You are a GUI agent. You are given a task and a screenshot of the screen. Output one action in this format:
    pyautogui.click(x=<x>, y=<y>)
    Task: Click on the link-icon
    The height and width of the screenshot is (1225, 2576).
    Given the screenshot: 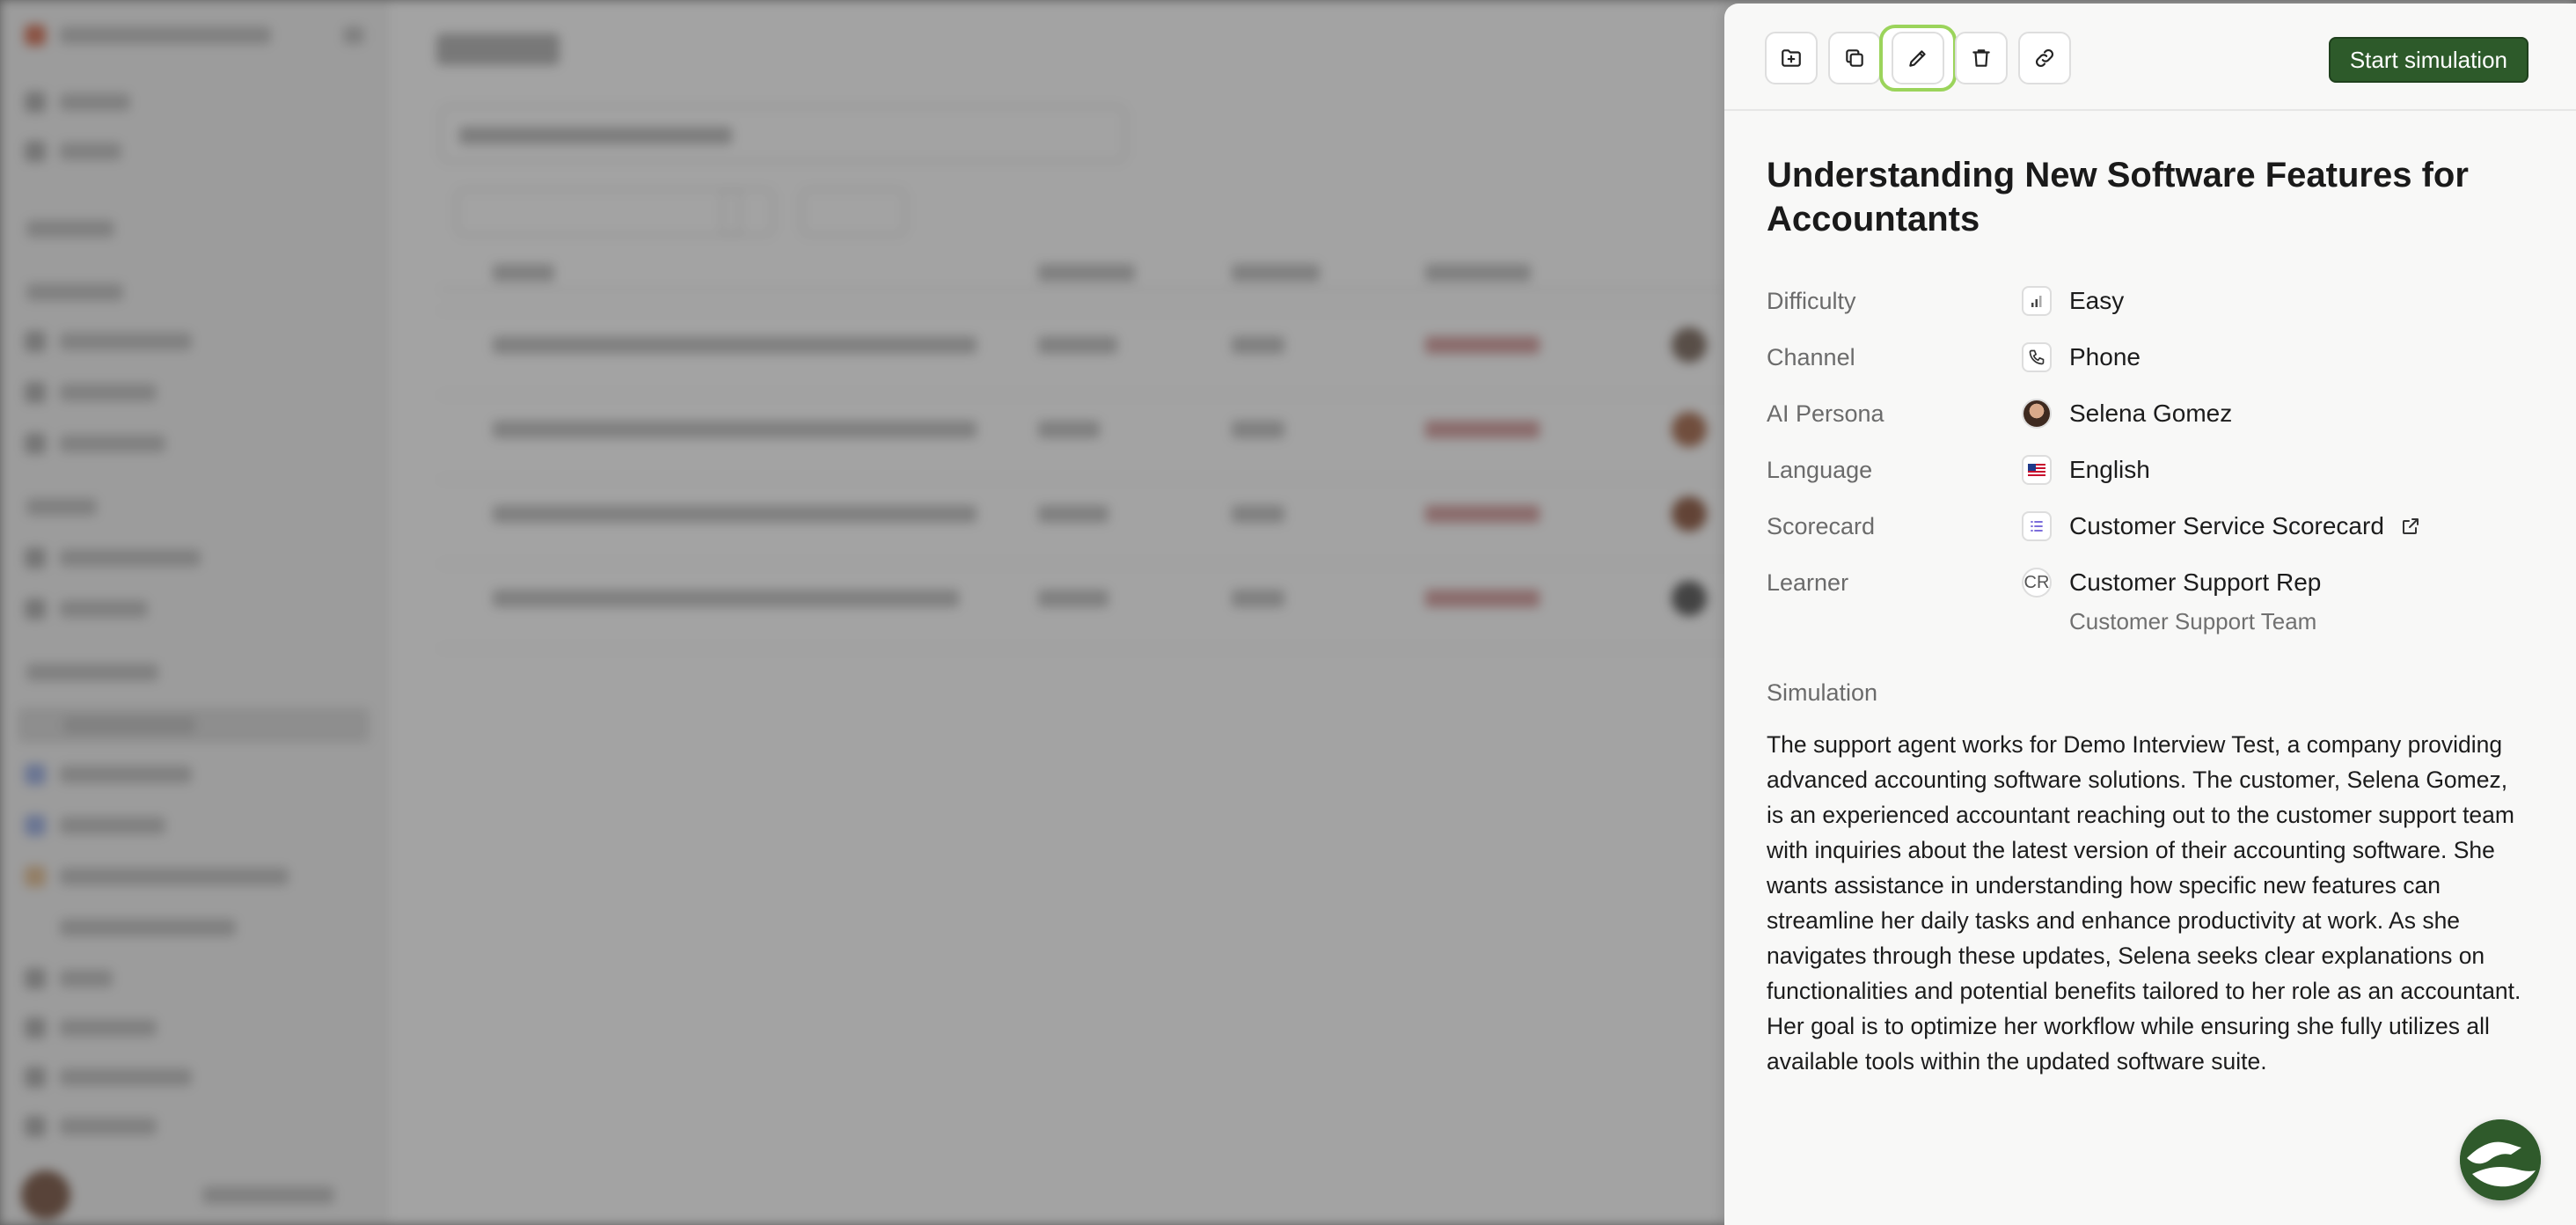 What is the action you would take?
    pyautogui.click(x=2045, y=58)
    